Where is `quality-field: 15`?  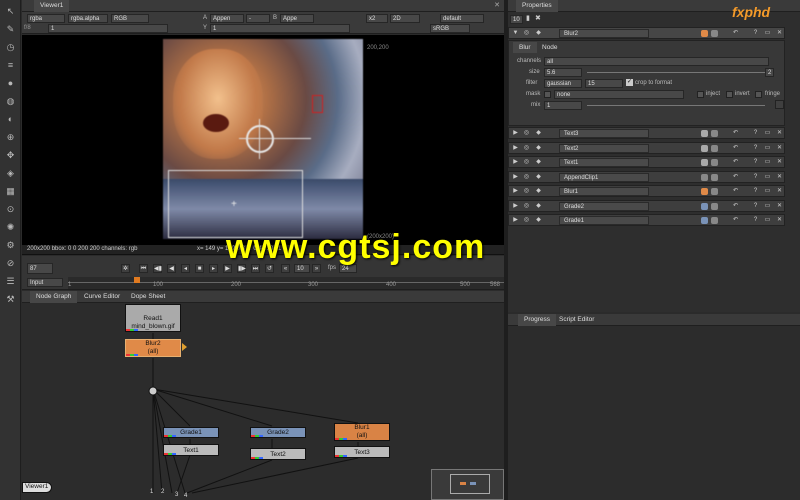 quality-field: 15 is located at coordinates (604, 83).